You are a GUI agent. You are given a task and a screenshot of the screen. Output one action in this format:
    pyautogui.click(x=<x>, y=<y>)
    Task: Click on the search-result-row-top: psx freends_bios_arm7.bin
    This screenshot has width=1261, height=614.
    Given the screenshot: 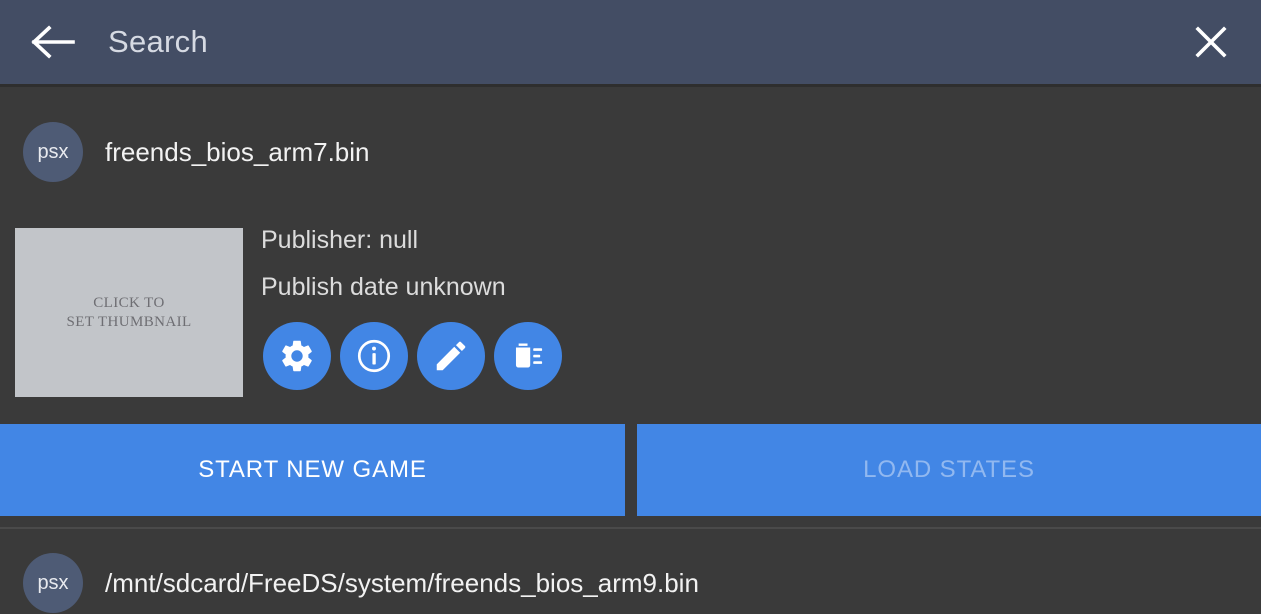 What is the action you would take?
    pyautogui.click(x=630, y=152)
    